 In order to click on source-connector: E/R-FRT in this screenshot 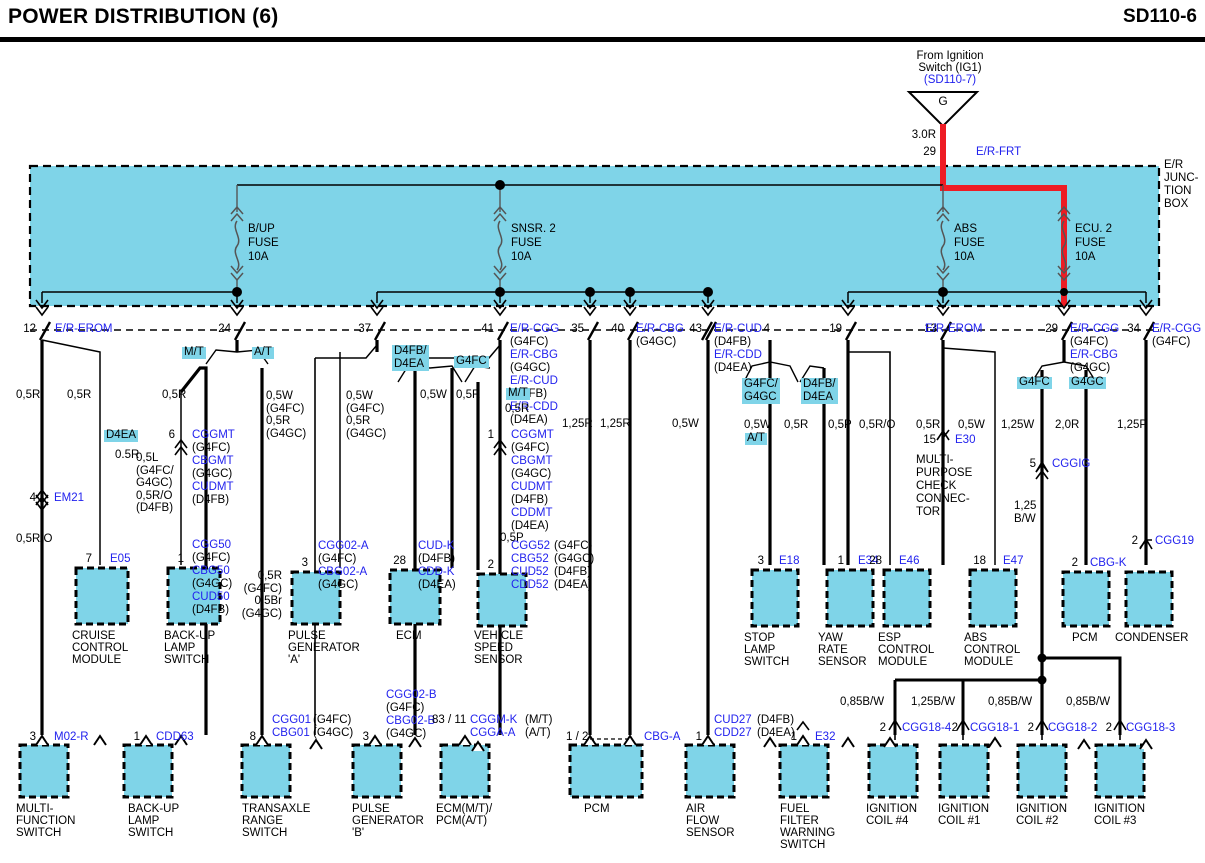, I will do `click(999, 152)`.